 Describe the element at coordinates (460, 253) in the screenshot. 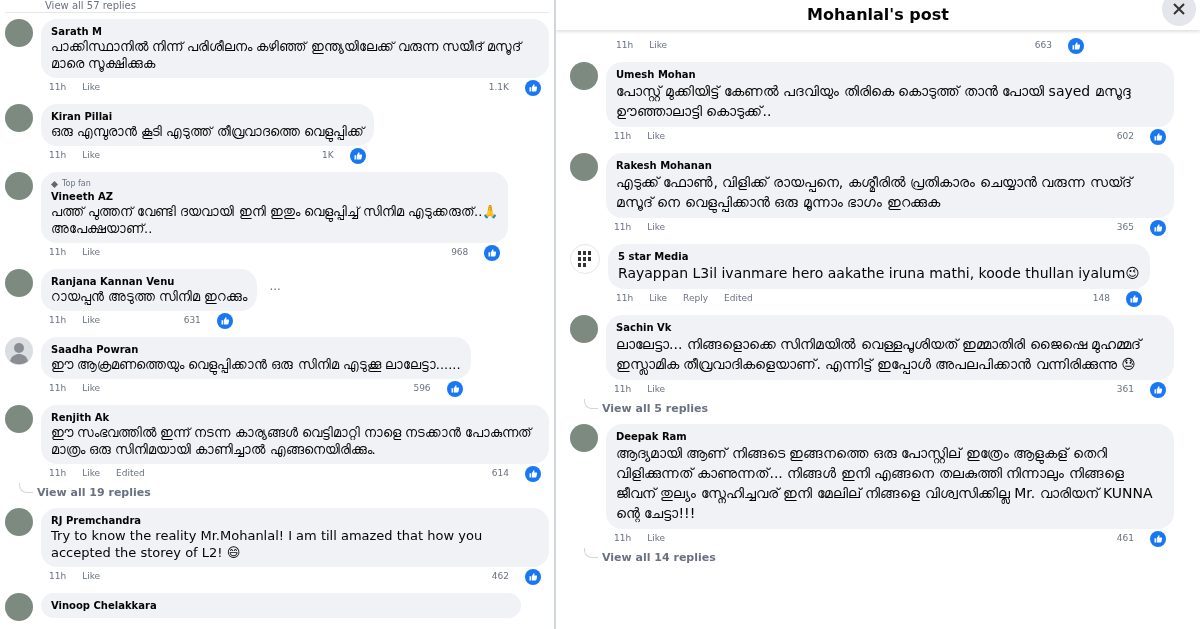

I see `reaction-count: 968` at that location.